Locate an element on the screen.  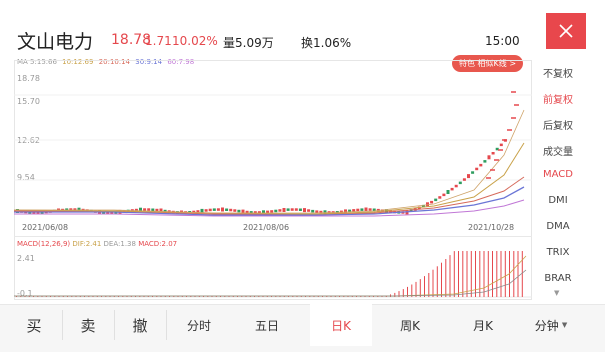
tab-minute: 分钟 ▼ is located at coordinates (551, 325).